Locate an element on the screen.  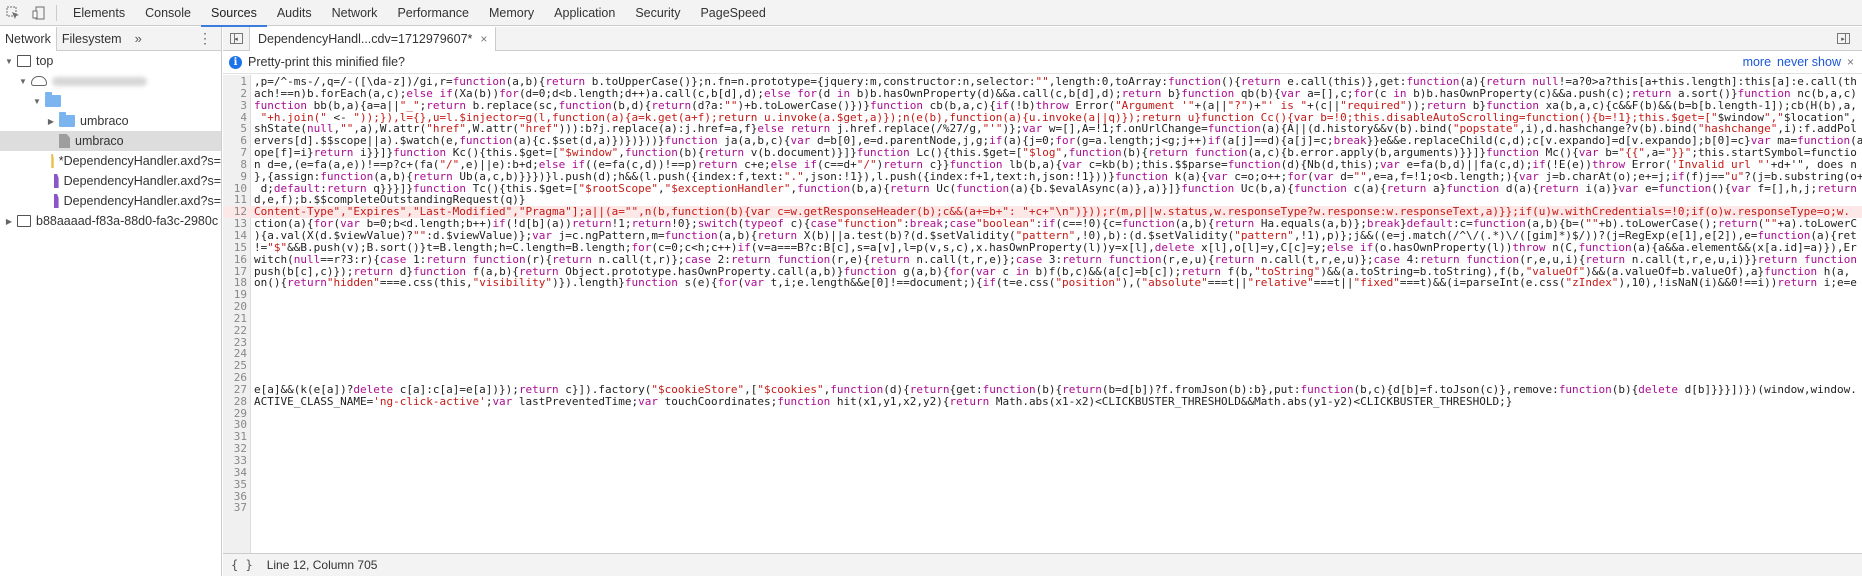
line-number: 16 is located at coordinates (237, 259).